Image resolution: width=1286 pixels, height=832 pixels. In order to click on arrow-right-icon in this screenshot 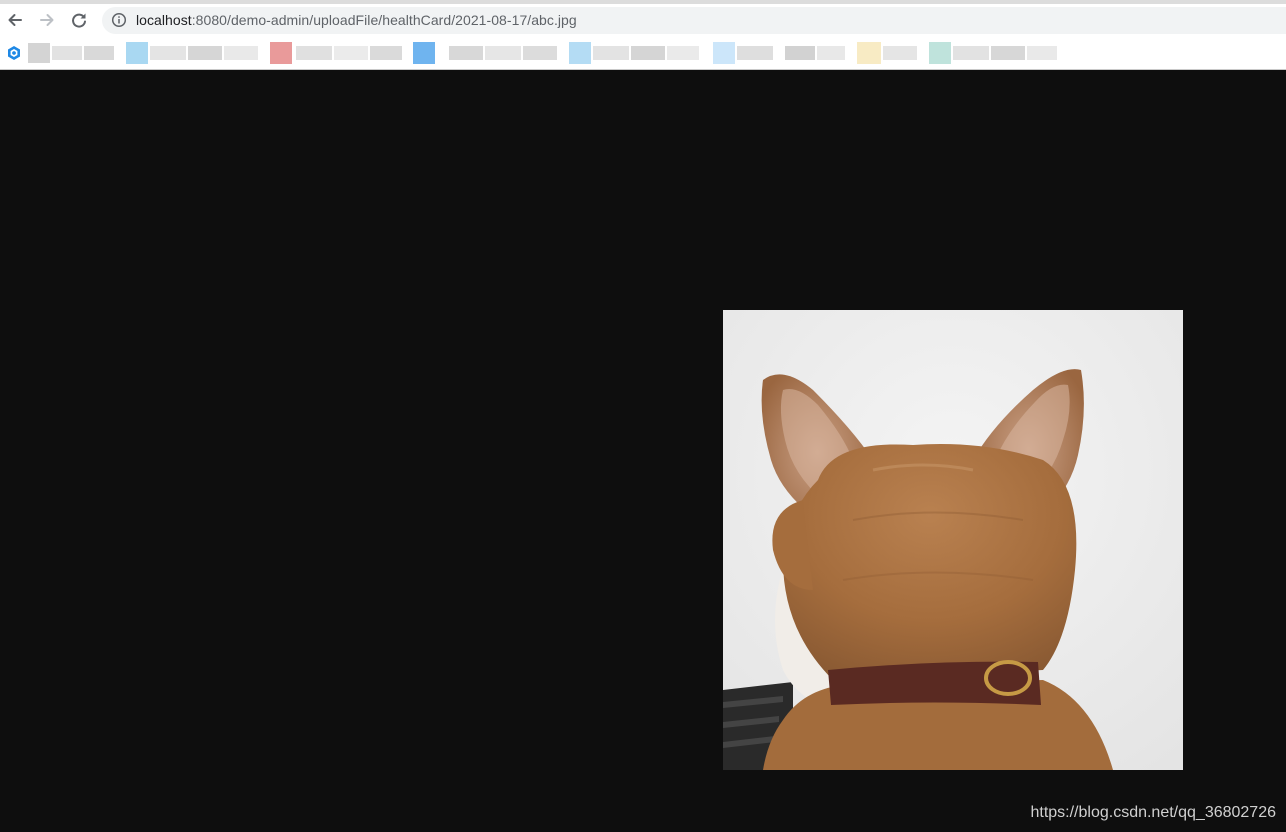, I will do `click(47, 20)`.